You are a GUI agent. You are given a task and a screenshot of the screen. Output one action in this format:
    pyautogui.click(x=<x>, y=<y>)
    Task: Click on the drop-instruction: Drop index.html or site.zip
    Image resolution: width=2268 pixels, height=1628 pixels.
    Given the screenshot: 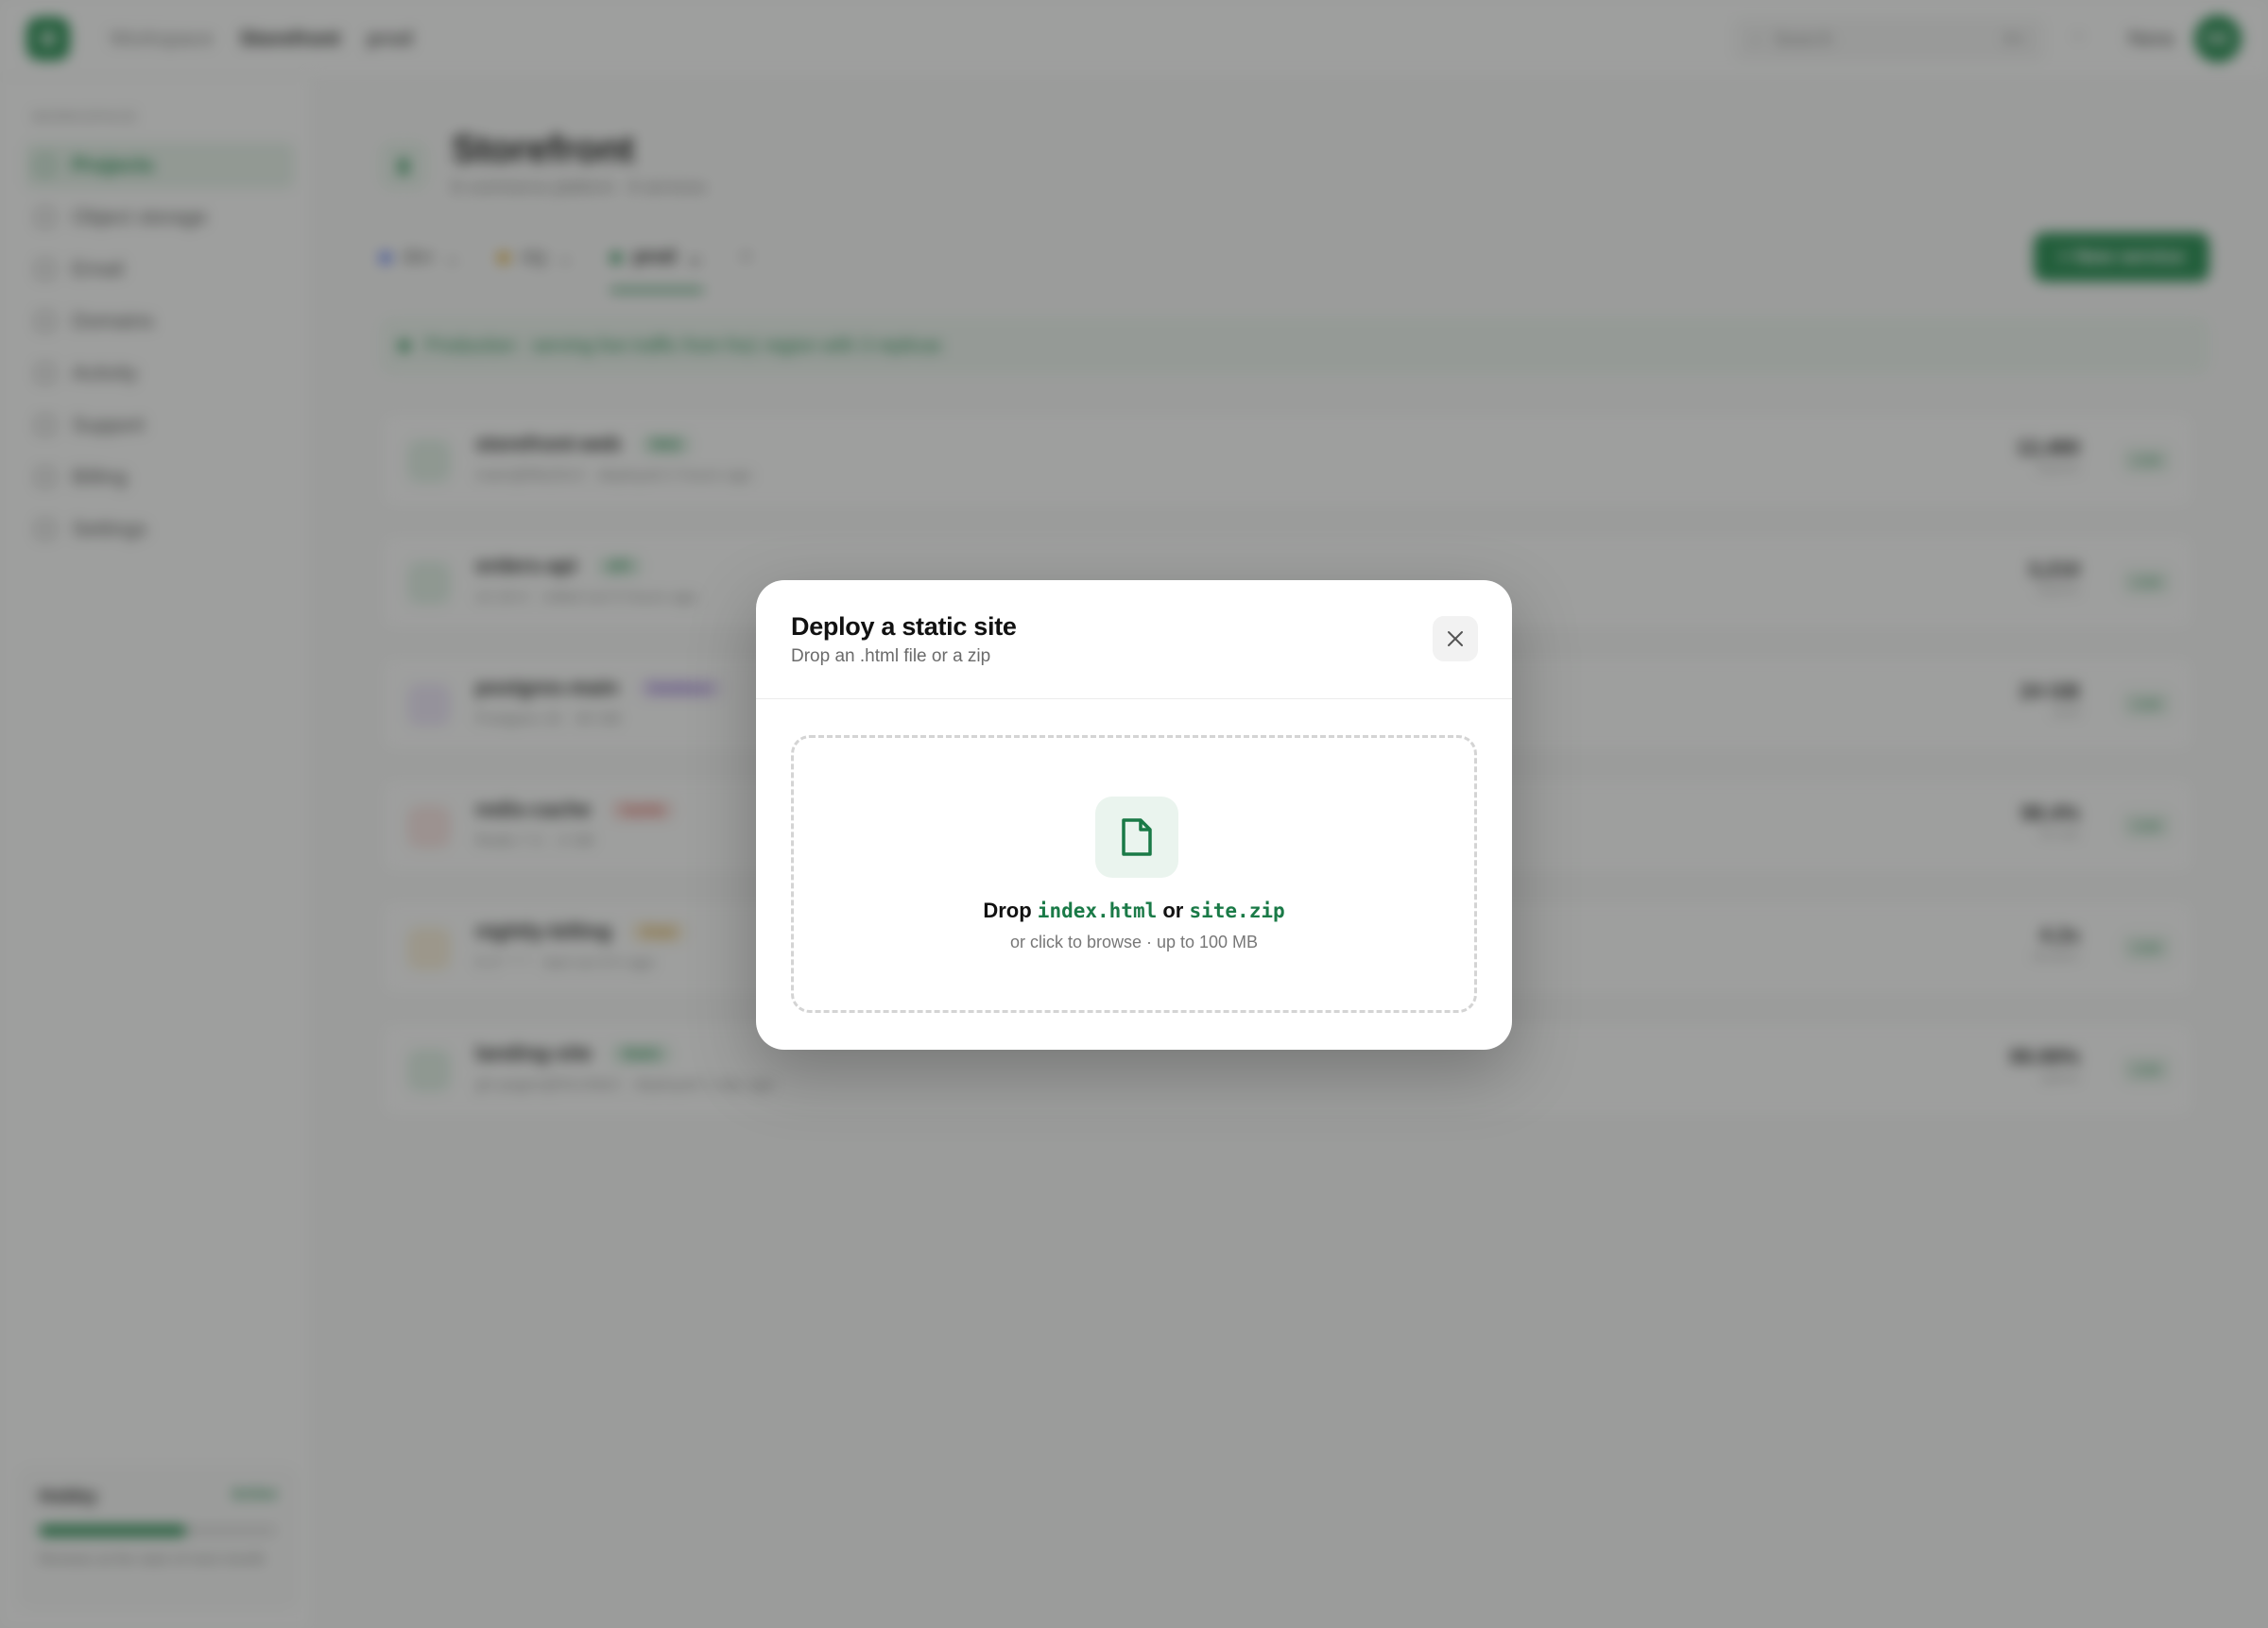 What is the action you would take?
    pyautogui.click(x=1134, y=911)
    